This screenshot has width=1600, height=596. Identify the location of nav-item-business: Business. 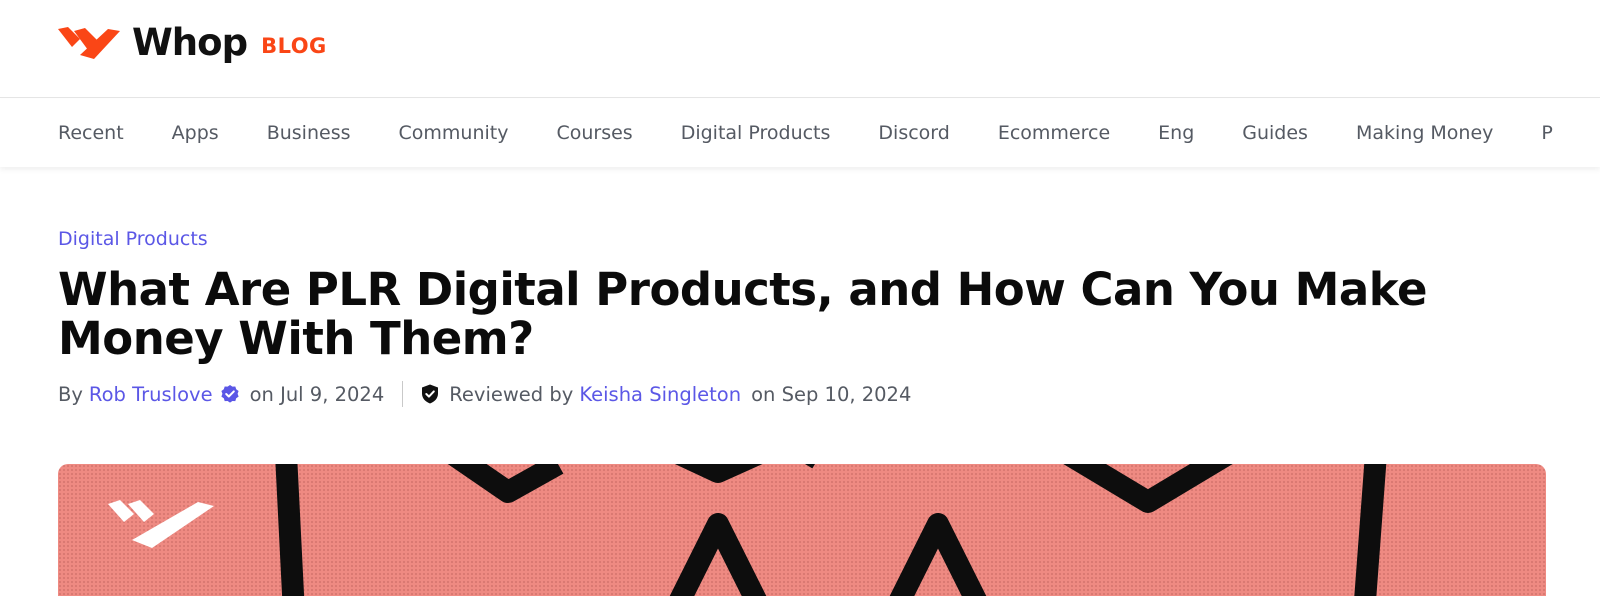
(309, 133).